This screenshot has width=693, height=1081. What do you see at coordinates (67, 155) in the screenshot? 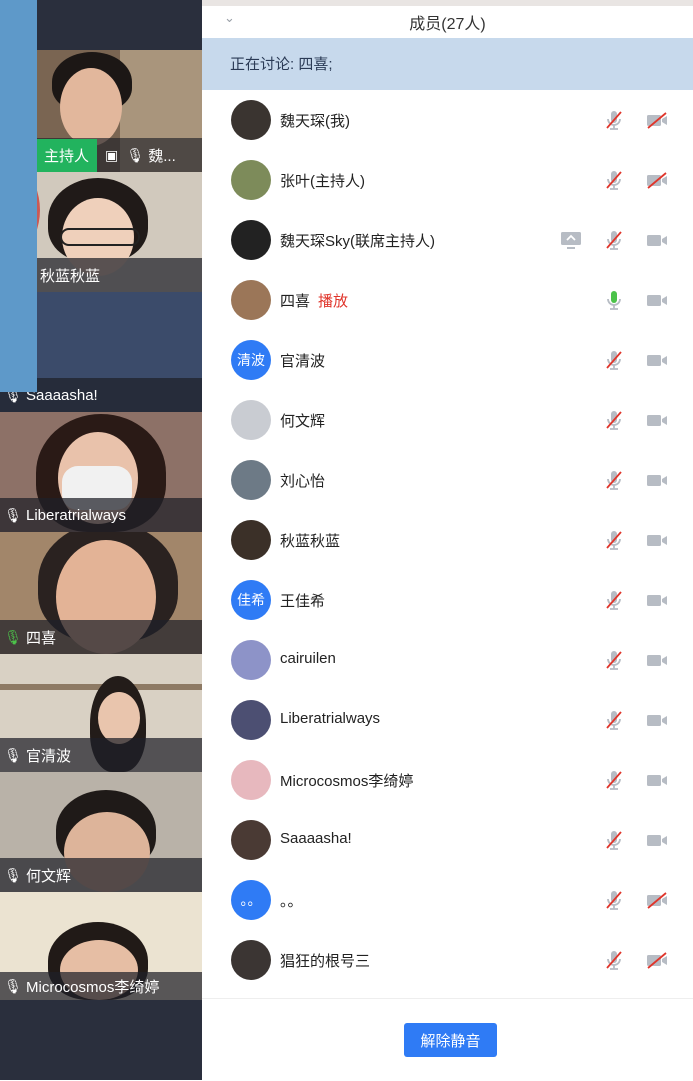
I see `host-badge: 主持人` at bounding box center [67, 155].